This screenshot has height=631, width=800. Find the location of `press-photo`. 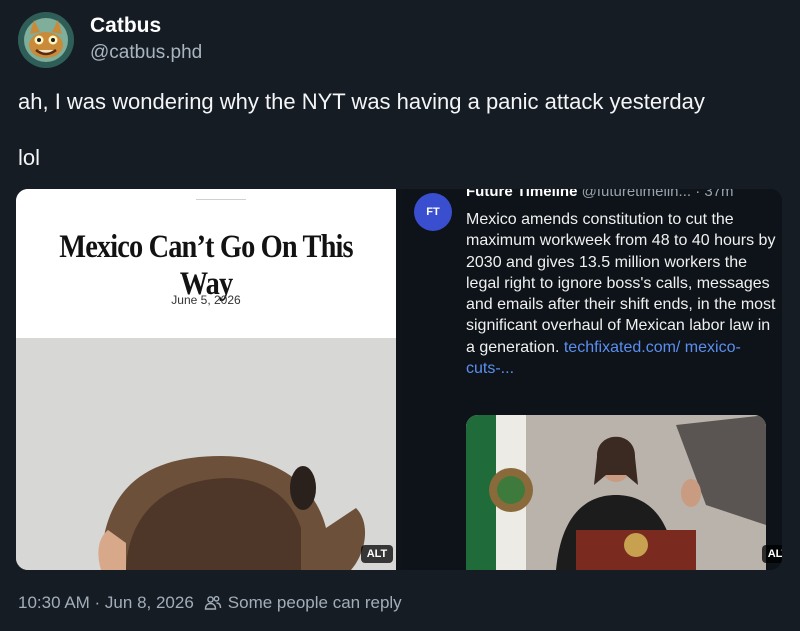

press-photo is located at coordinates (616, 492).